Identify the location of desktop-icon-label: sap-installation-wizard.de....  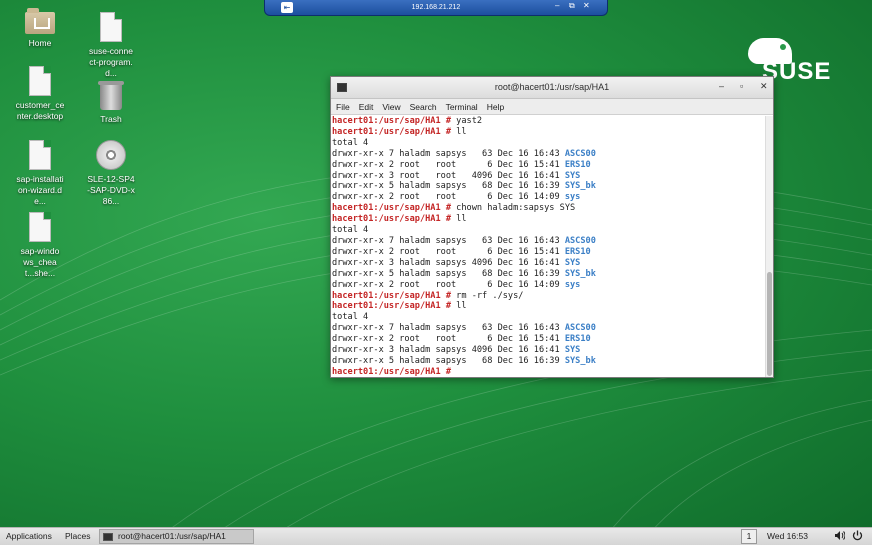
(40, 190).